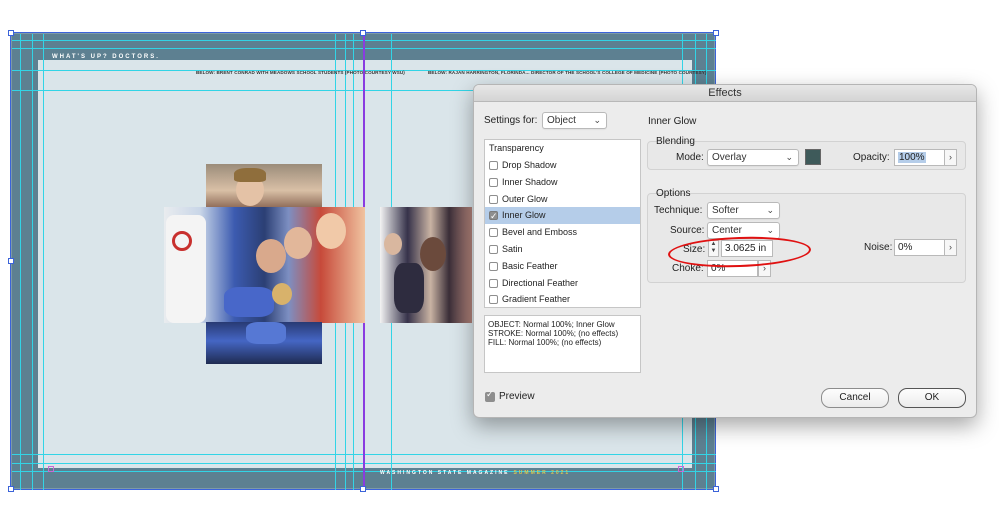  Describe the element at coordinates (517, 396) in the screenshot. I see `preview-label: Preview` at that location.